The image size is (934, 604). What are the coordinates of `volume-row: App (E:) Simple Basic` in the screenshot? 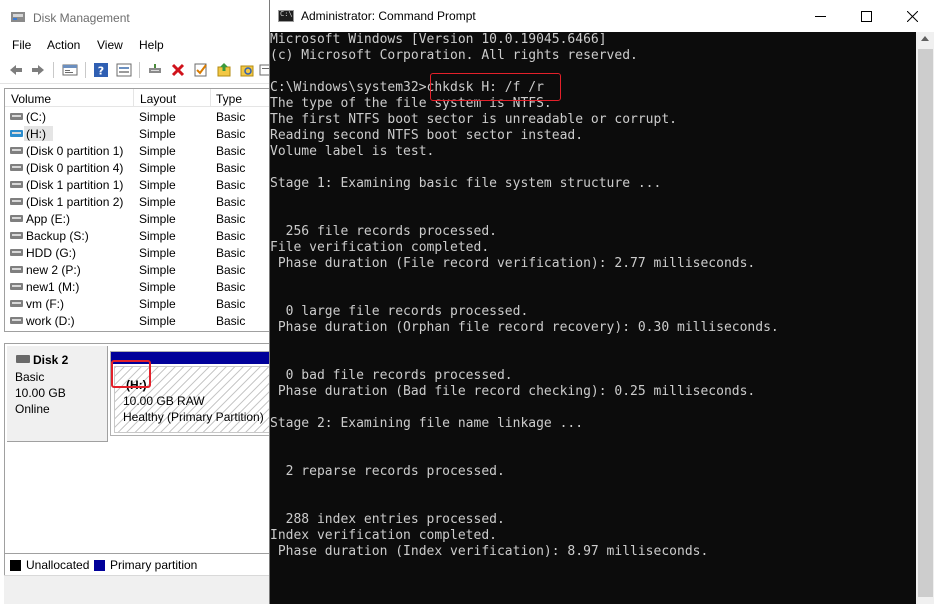 It's located at (139, 218).